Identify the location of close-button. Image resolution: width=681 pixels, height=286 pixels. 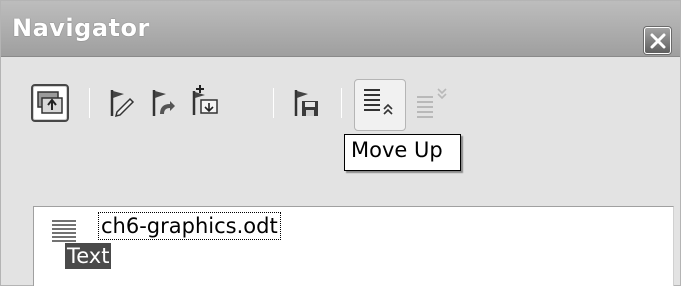
(657, 40).